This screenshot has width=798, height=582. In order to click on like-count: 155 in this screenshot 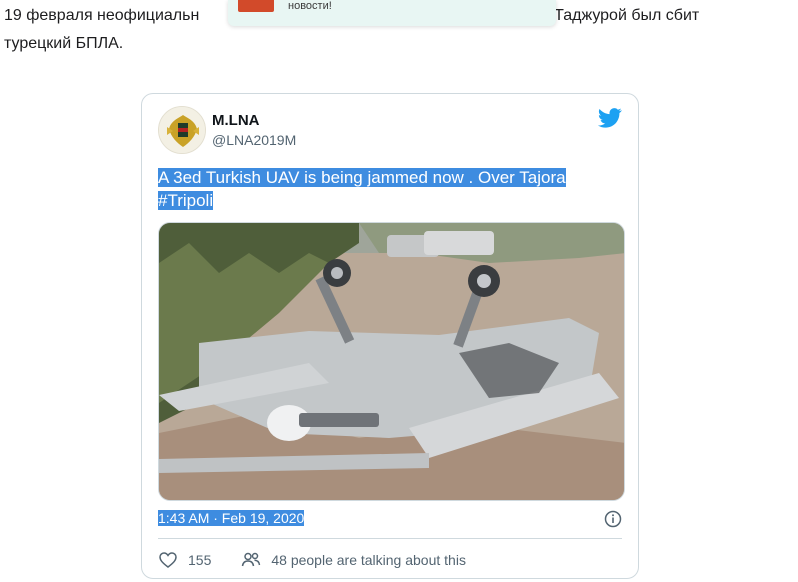, I will do `click(199, 560)`.